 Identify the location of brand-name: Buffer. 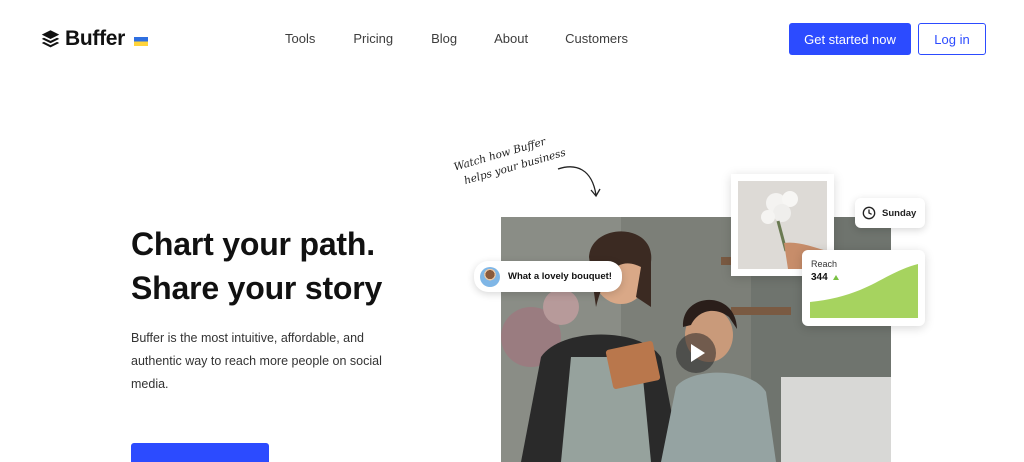
(95, 38).